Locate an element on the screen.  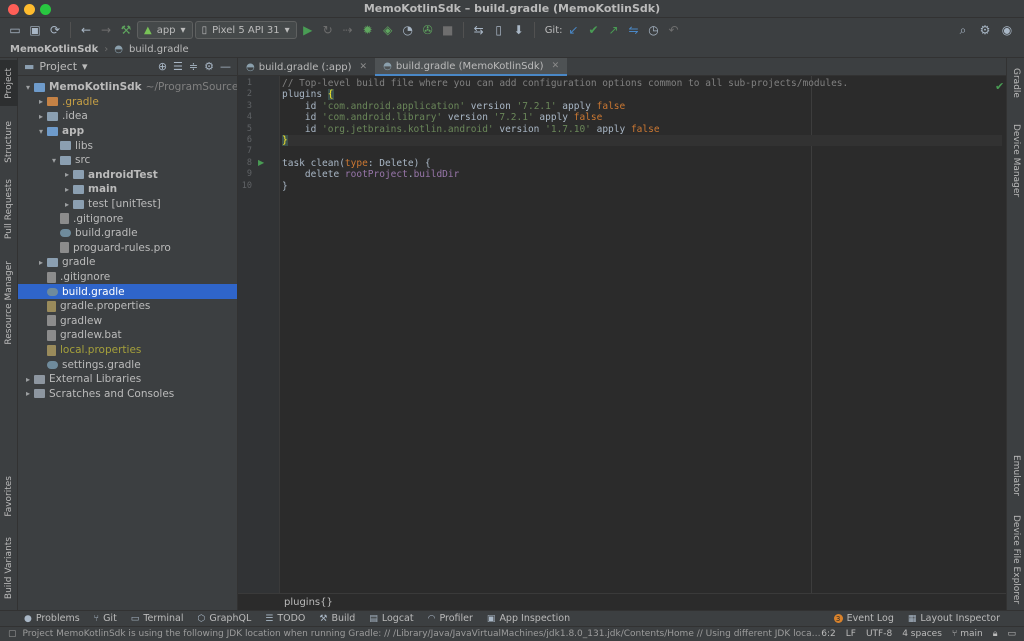
build-hammer-icon: ⚒ is located at coordinates (126, 30).